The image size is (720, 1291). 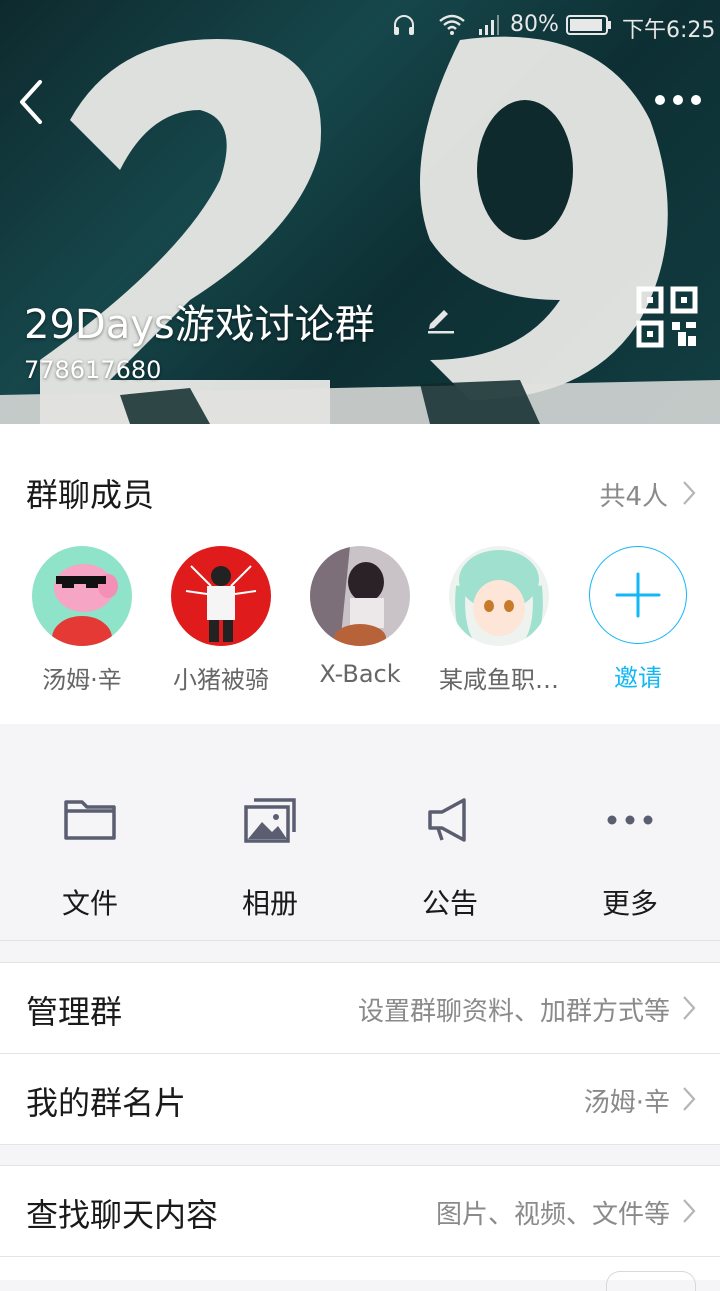 I want to click on manage-group-hint: 设置群聊资料、加群方式等, so click(x=513, y=1012).